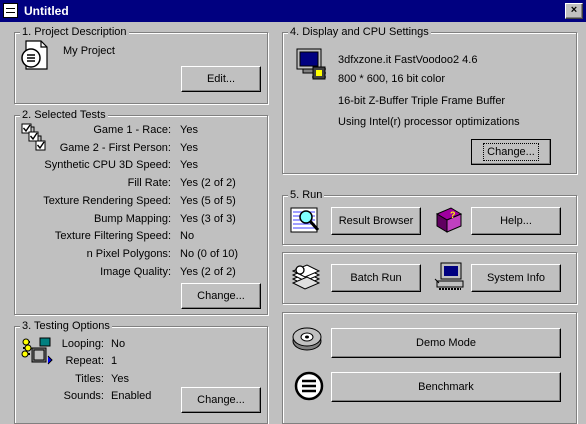  What do you see at coordinates (114, 361) in the screenshot?
I see `option-row-value: 1` at bounding box center [114, 361].